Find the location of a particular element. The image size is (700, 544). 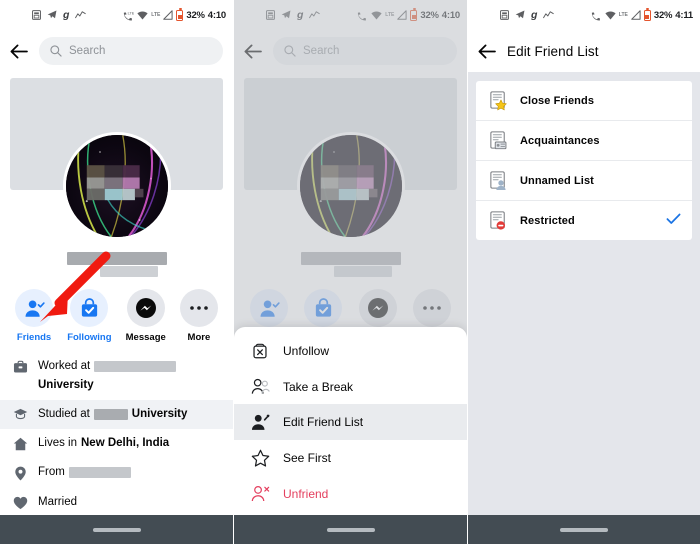

friend-list-item-acquaintances-label: Acquaintances is located at coordinates (560, 140).